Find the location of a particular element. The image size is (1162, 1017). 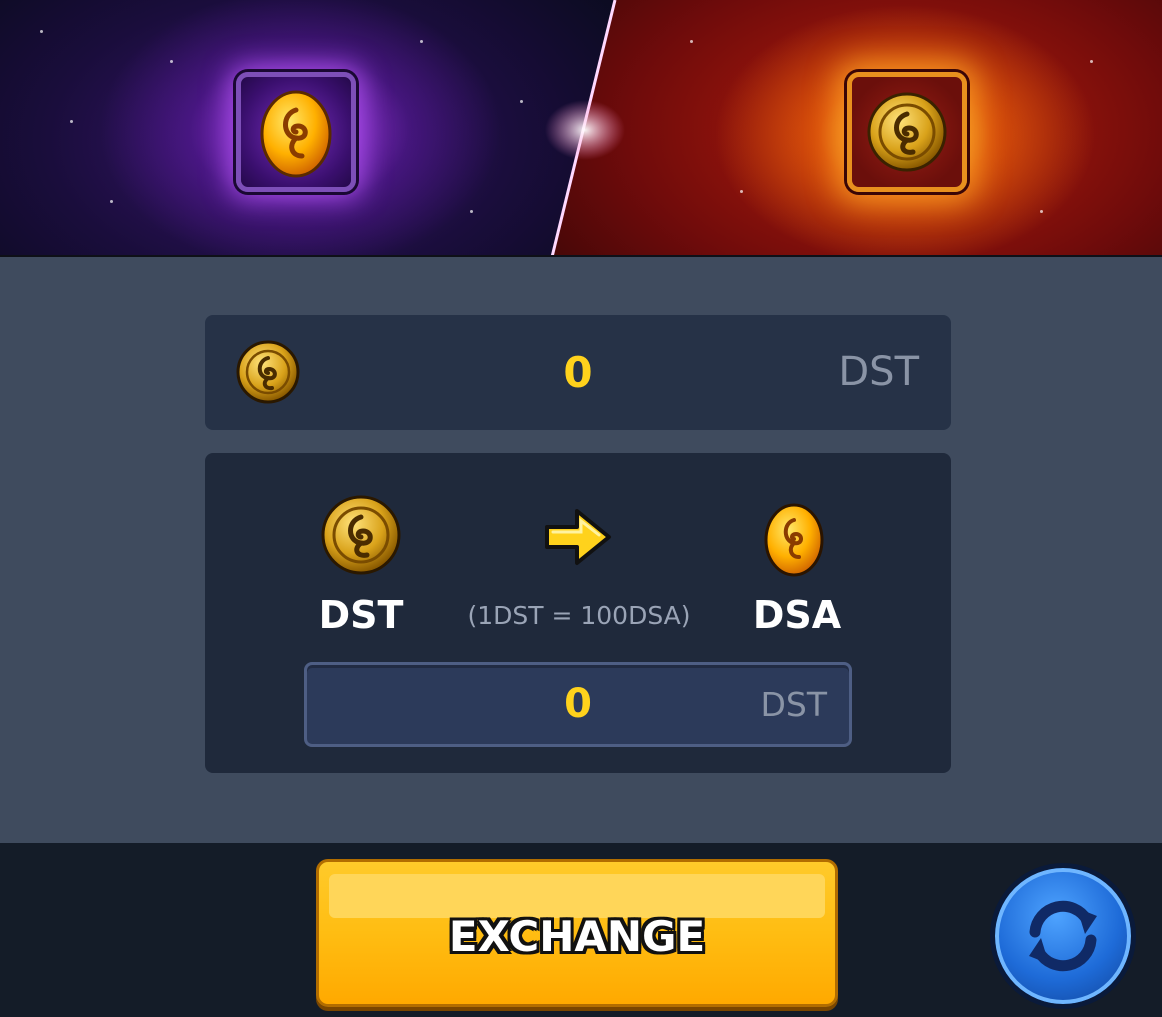

dst-reward-frame is located at coordinates (907, 132).